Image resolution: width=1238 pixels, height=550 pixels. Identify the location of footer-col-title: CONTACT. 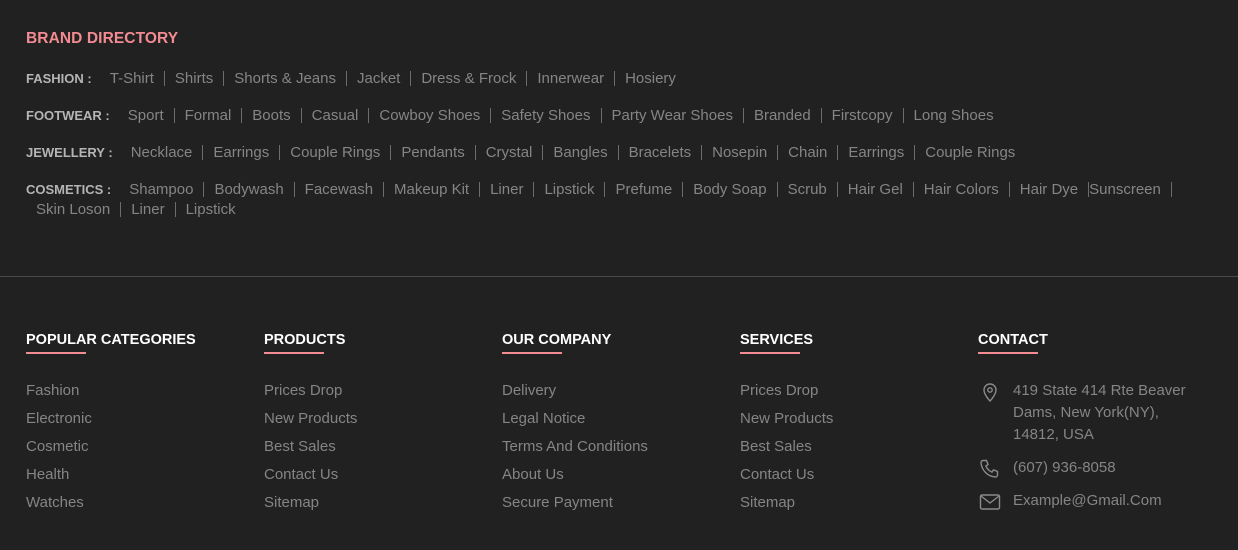
(1013, 343).